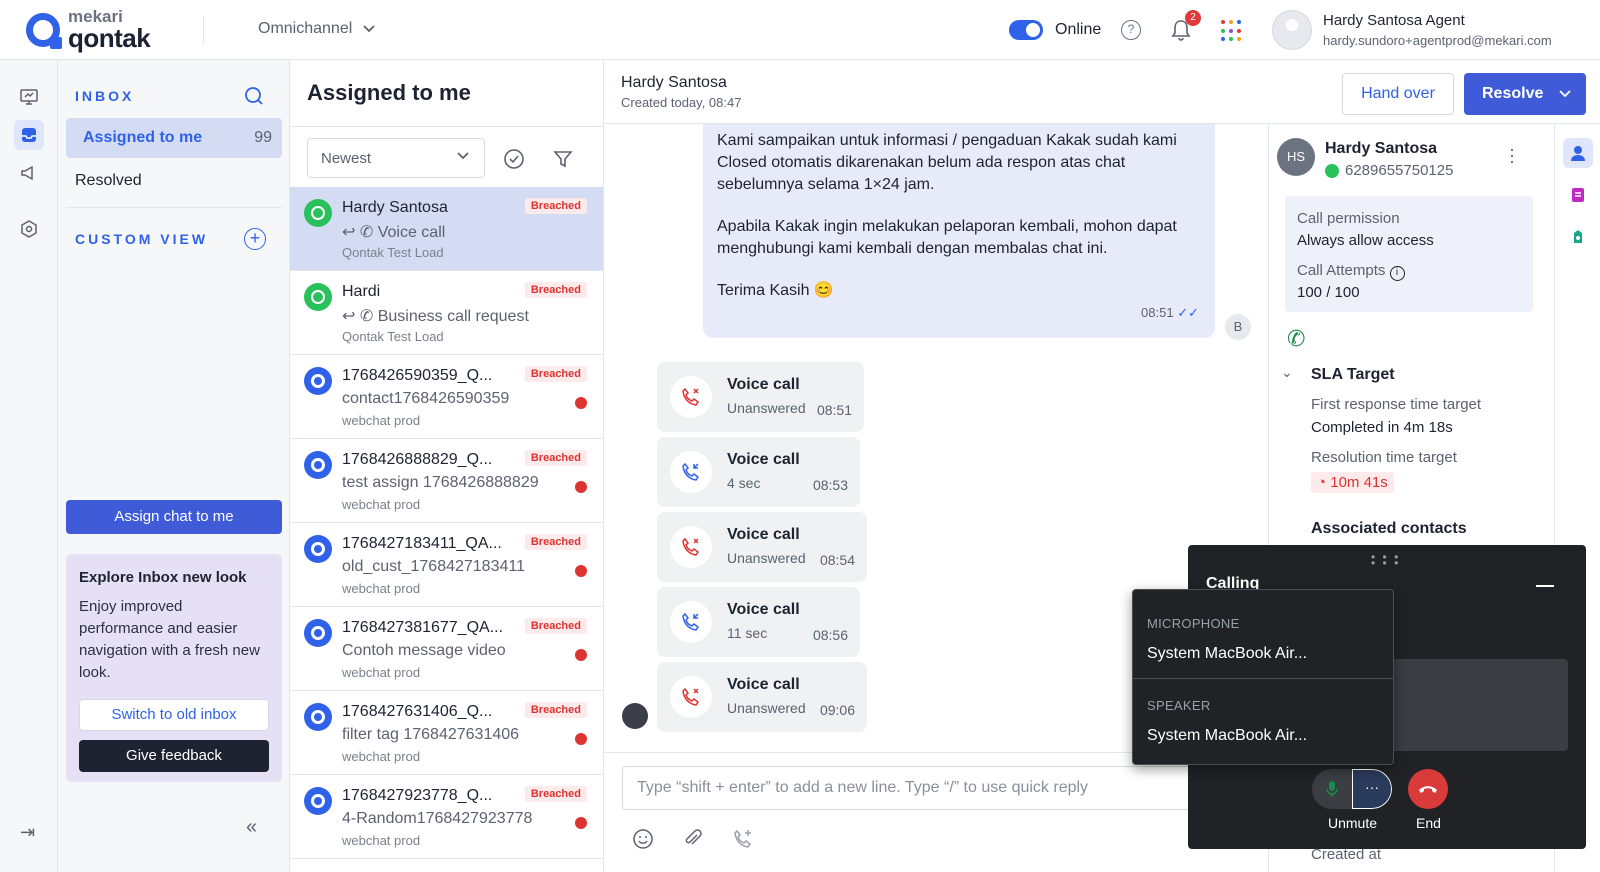  Describe the element at coordinates (1365, 240) in the screenshot. I see `call-permission-value: Always allow access` at that location.